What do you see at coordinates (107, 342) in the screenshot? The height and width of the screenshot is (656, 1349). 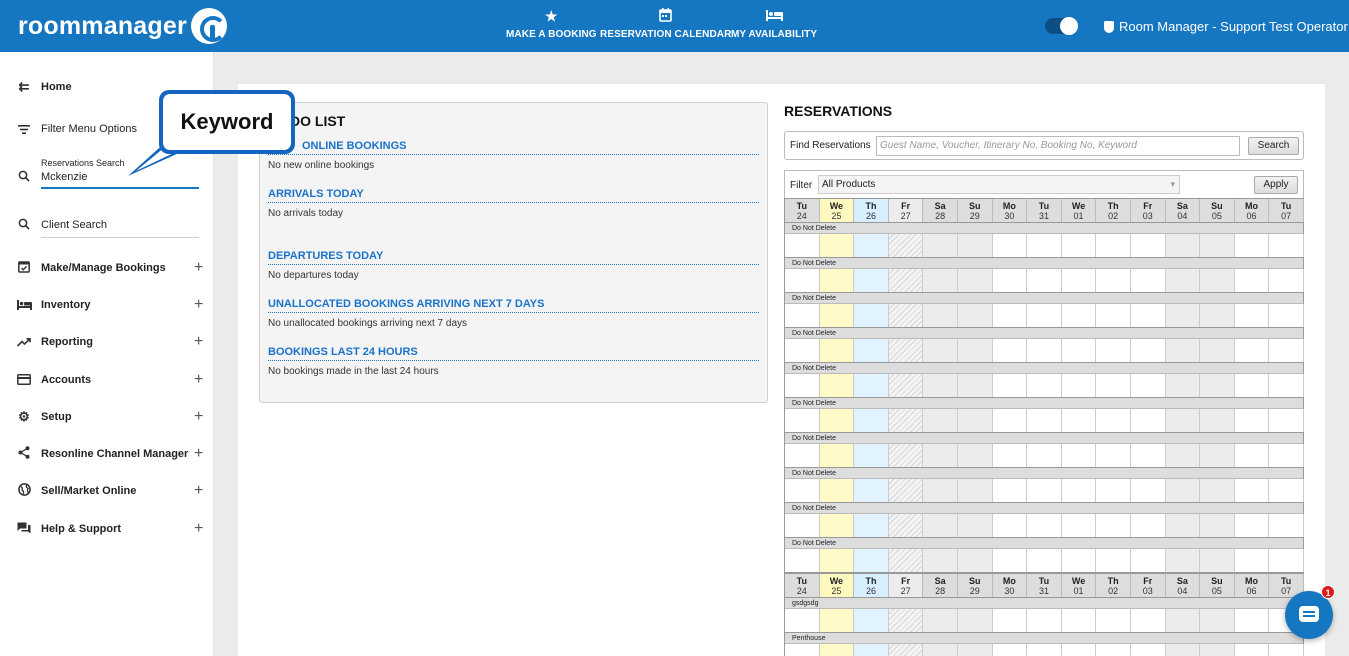 I see `sidebar-item-reporting: Reporting +` at bounding box center [107, 342].